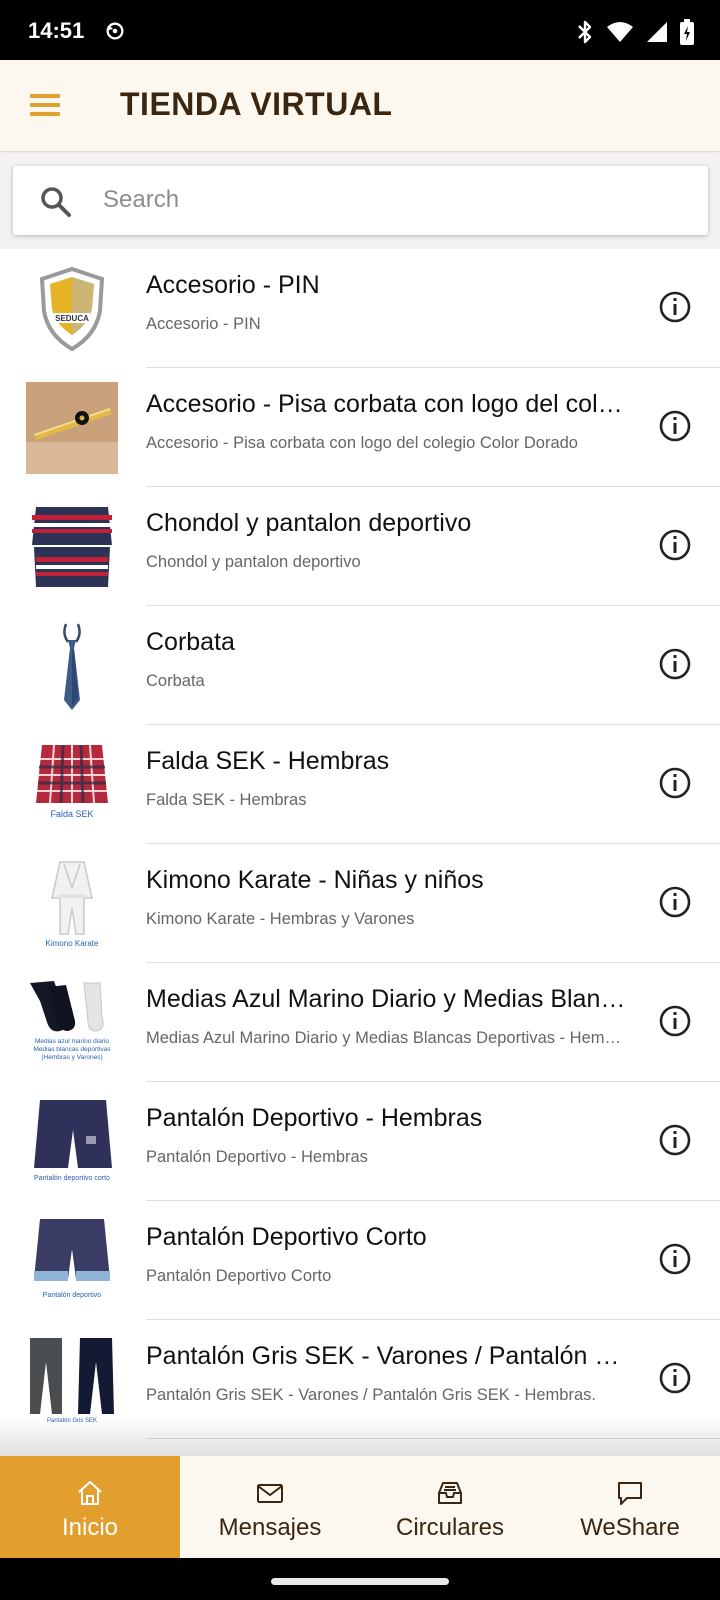 Image resolution: width=720 pixels, height=1600 pixels. I want to click on product-subtitle: Falda SEK - Hembras, so click(226, 800).